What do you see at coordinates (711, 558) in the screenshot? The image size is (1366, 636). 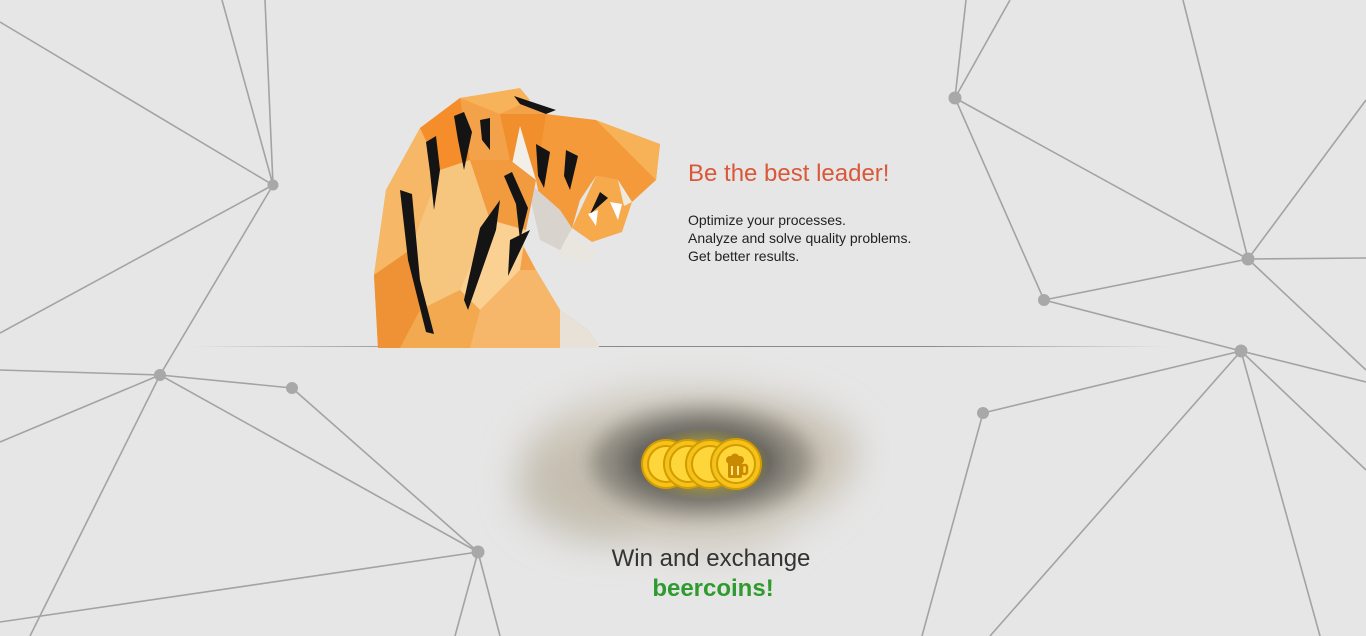 I see `reward-title: Win and exchange` at bounding box center [711, 558].